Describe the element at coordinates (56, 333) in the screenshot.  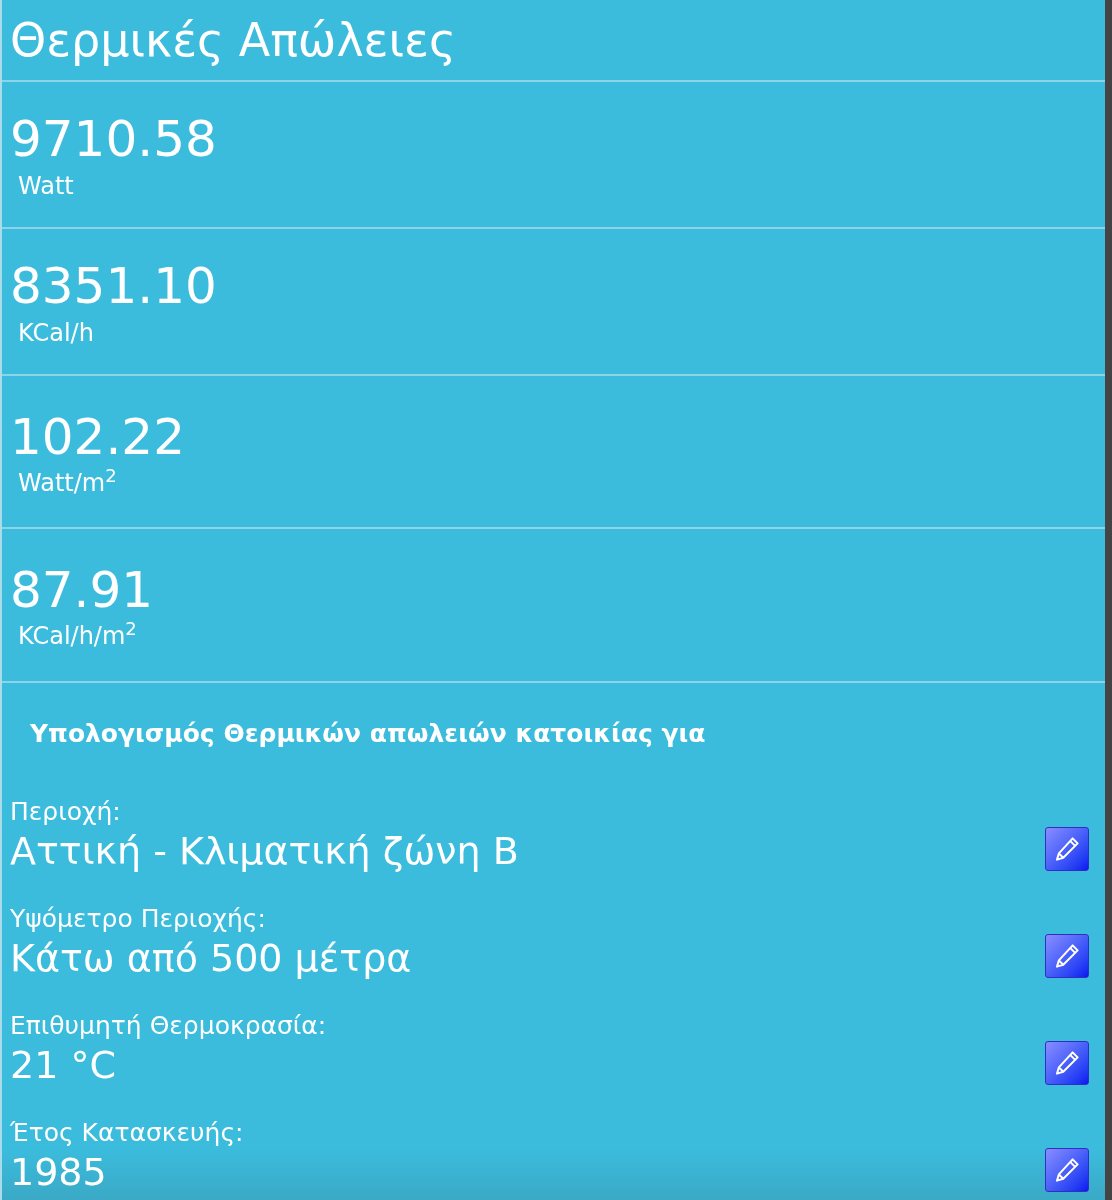
I see `result-unit: KCal/h` at that location.